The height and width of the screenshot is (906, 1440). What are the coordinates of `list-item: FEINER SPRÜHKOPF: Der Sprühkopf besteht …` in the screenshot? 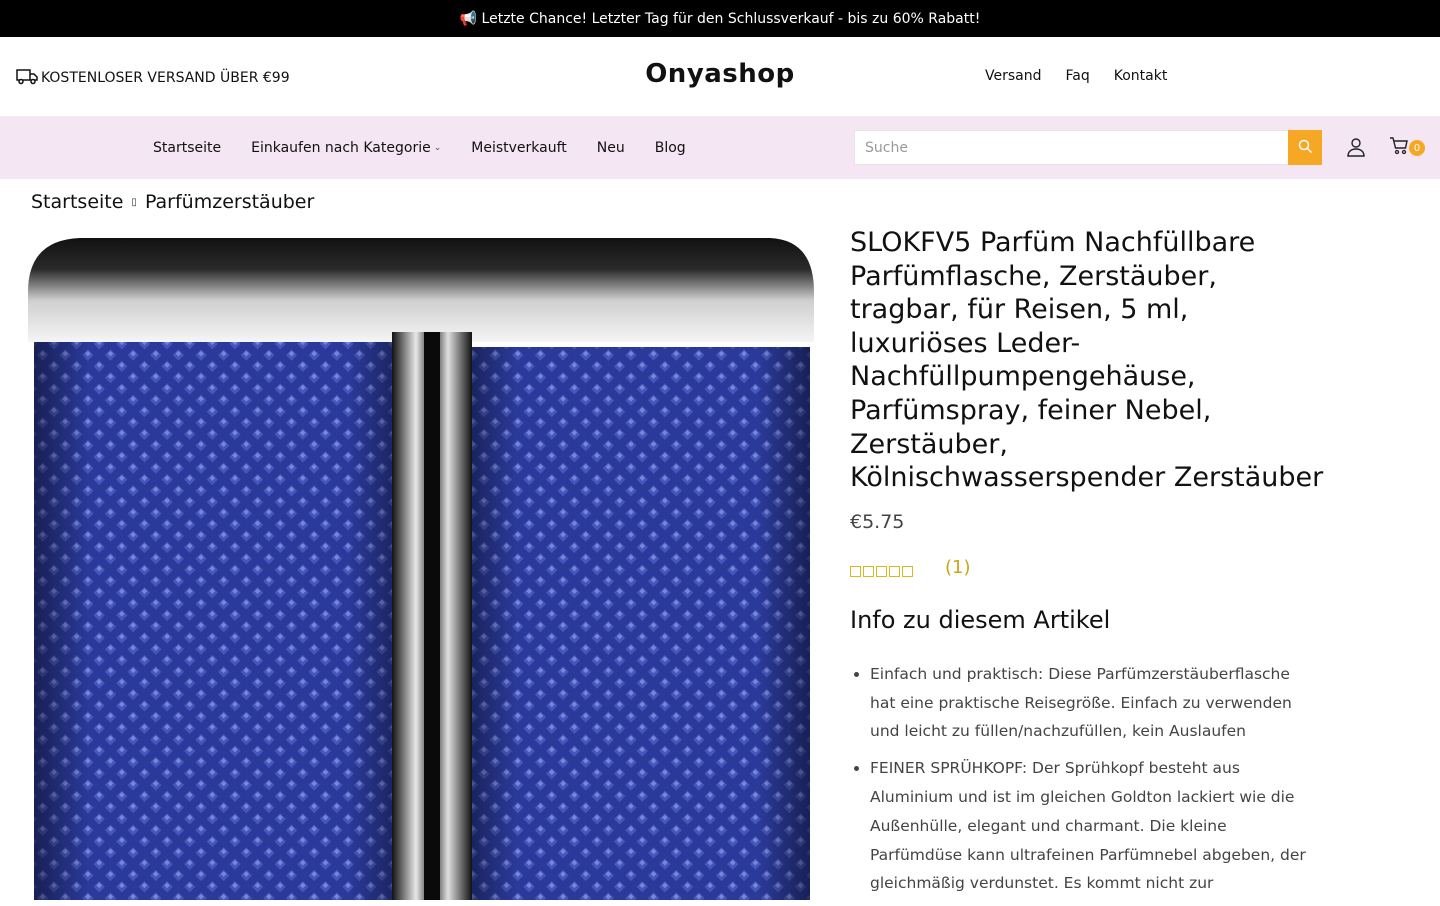 It's located at (1095, 826).